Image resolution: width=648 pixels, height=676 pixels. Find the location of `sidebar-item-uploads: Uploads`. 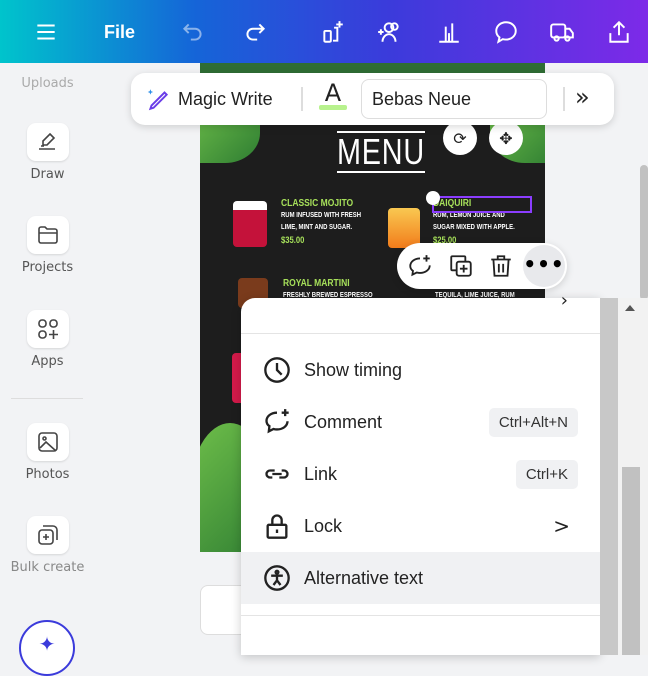

sidebar-item-uploads: Uploads is located at coordinates (47, 83).